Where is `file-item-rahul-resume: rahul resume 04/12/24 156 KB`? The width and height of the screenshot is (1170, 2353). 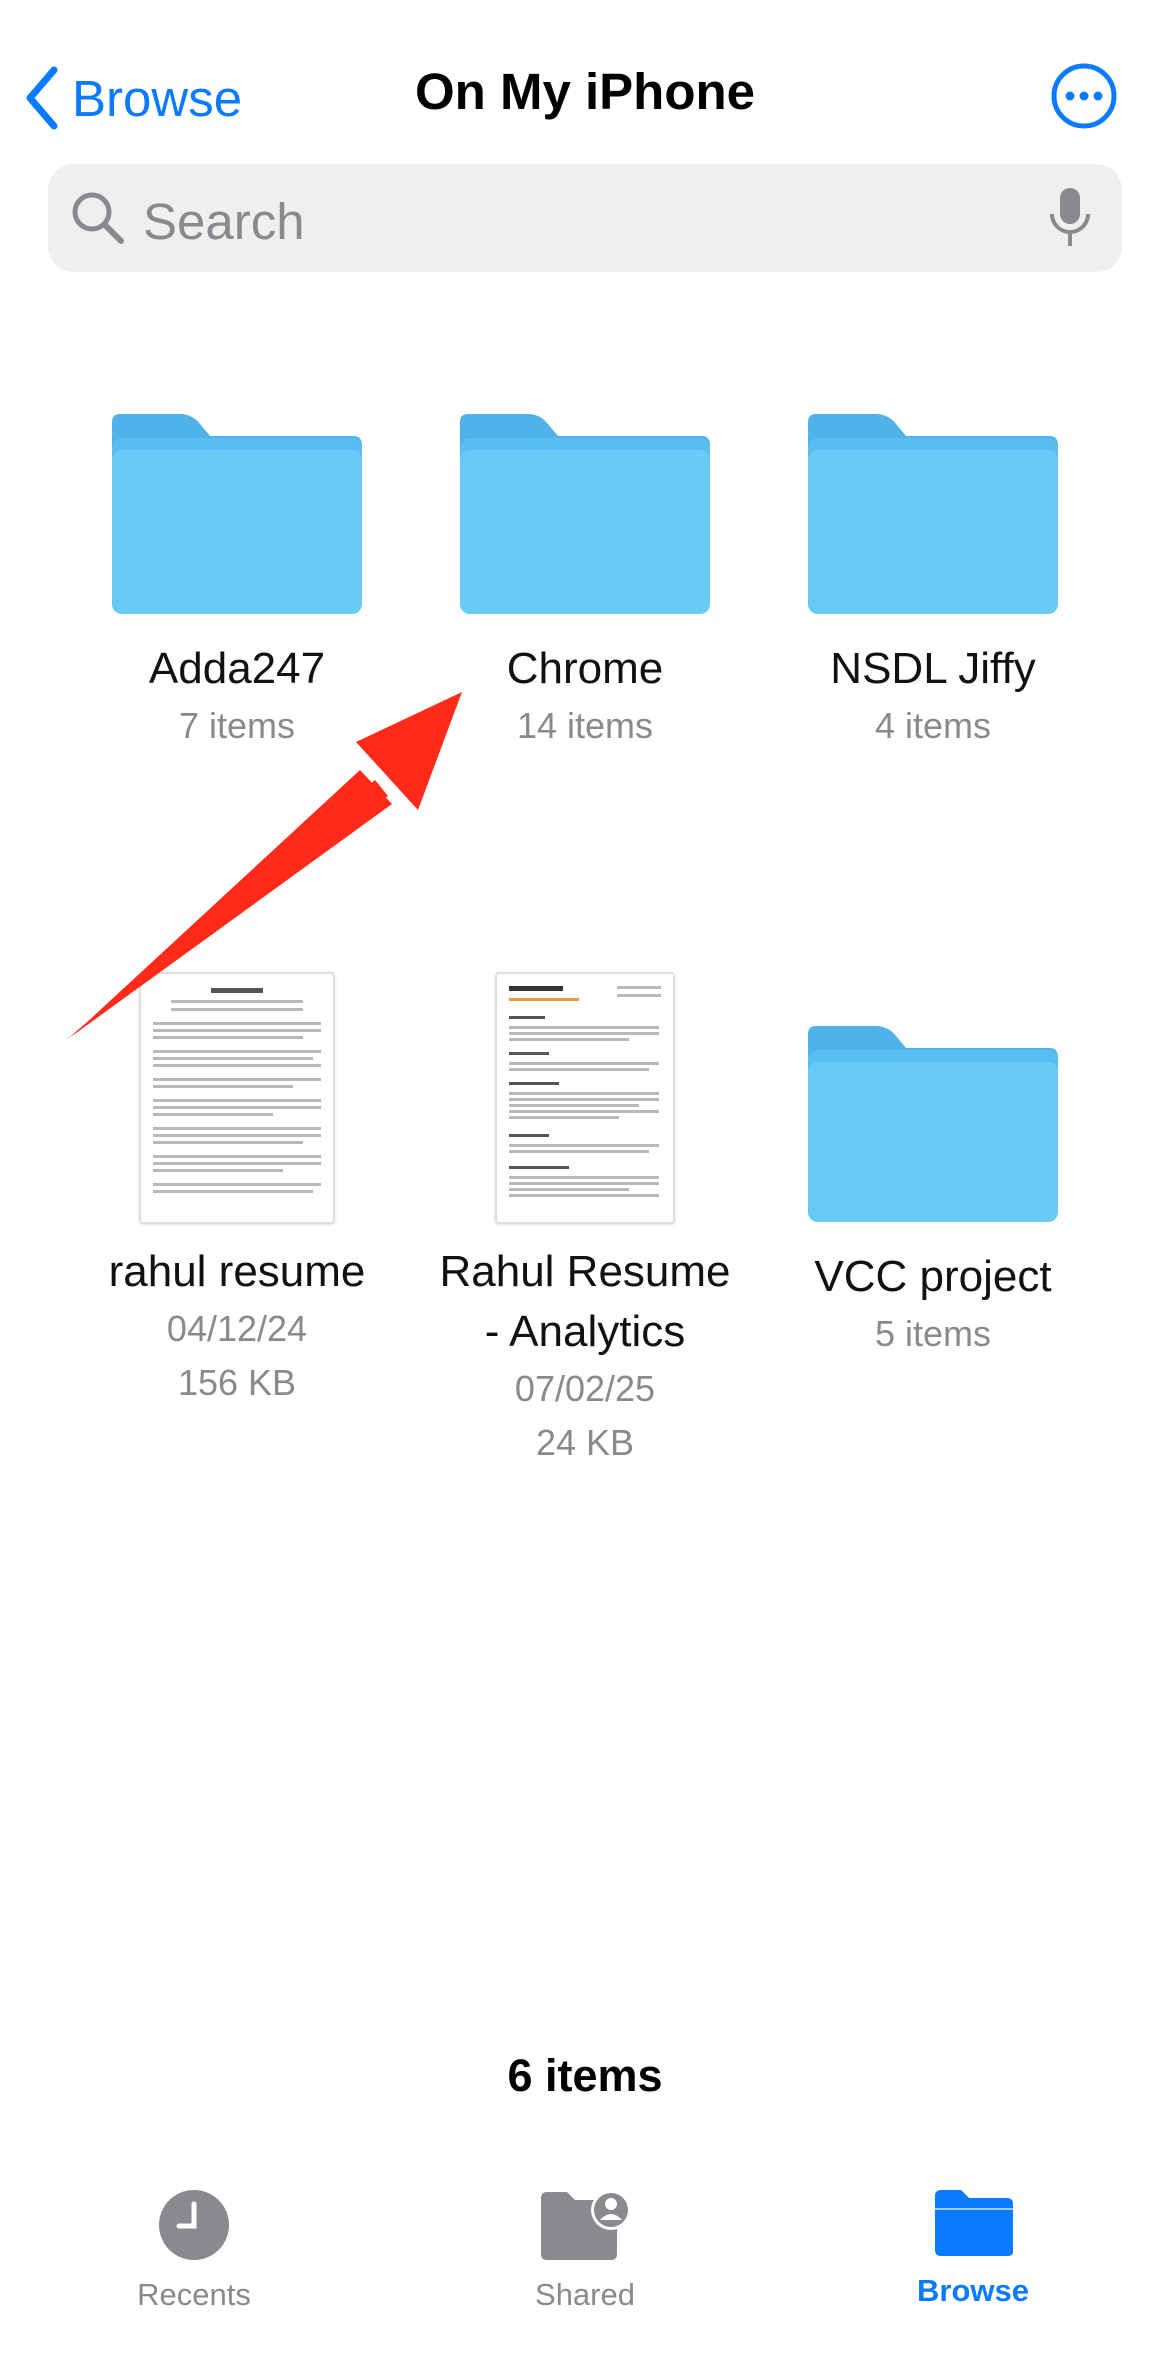
file-item-rahul-resume: rahul resume 04/12/24 156 KB is located at coordinates (237, 1191).